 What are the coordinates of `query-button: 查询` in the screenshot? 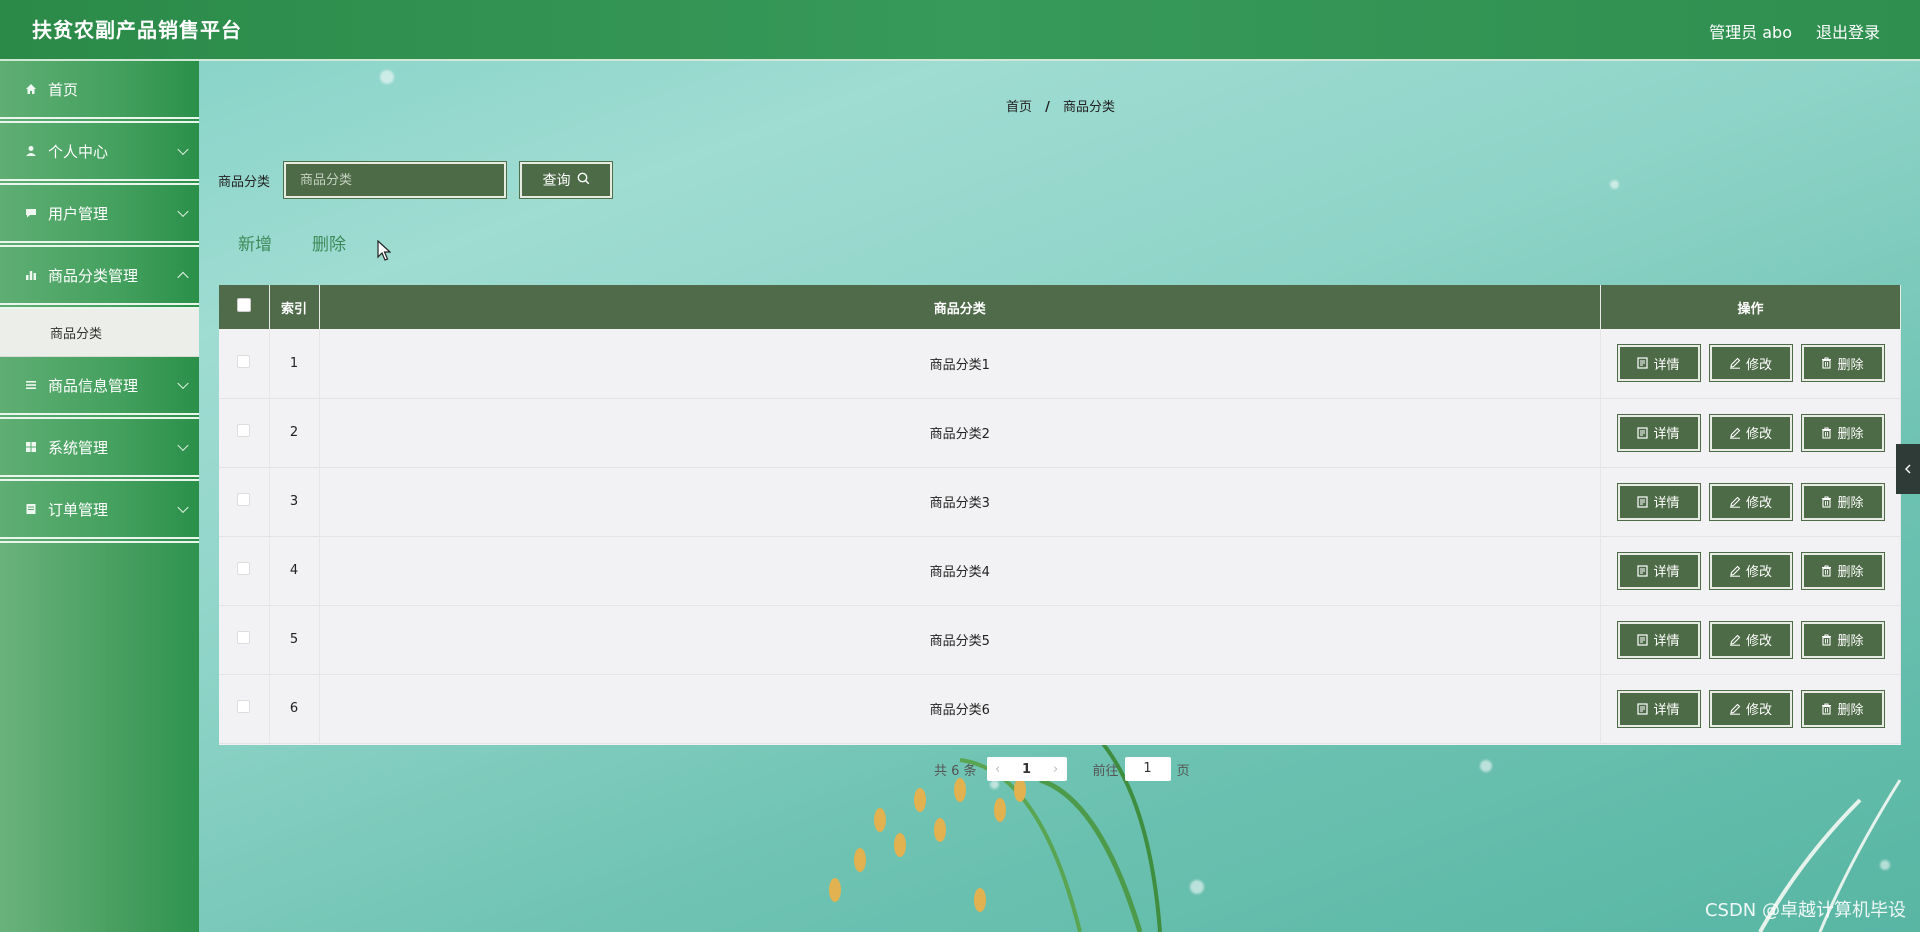 It's located at (566, 180).